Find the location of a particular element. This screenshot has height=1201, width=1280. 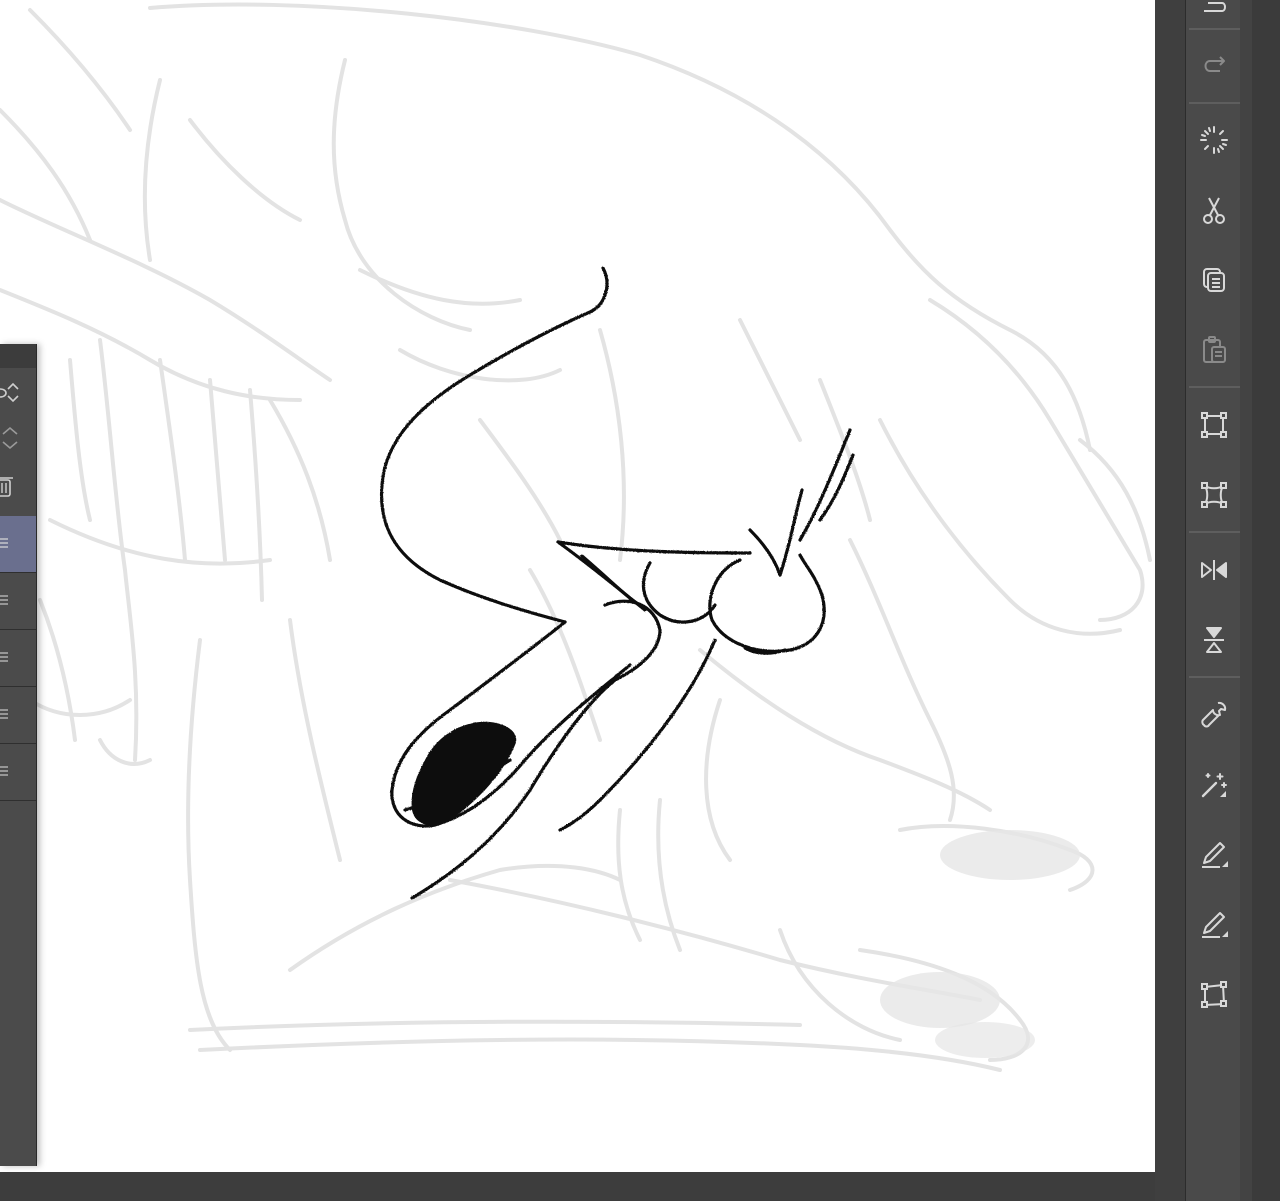

scale-rotate-button is located at coordinates (1213, 425).